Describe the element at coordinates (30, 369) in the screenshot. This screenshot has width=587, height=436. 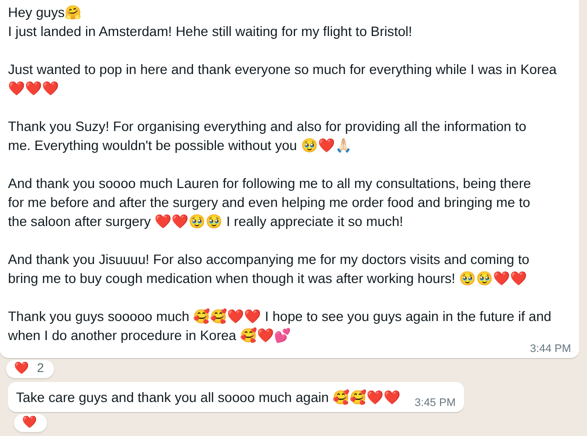
I see `reaction-pill: ❤ 2` at that location.